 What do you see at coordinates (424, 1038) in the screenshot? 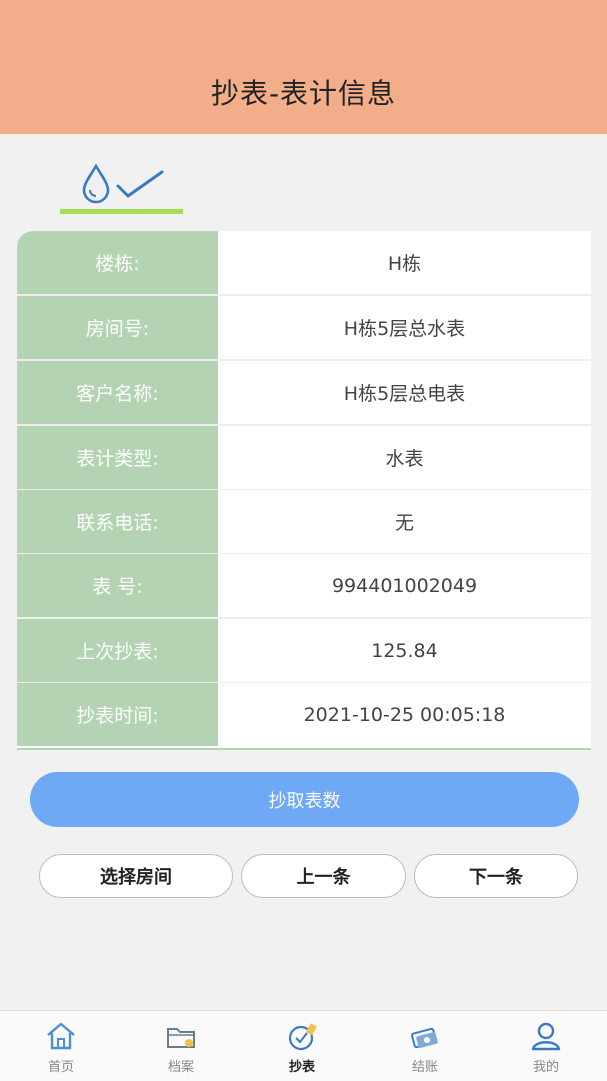
I see `money-icon` at bounding box center [424, 1038].